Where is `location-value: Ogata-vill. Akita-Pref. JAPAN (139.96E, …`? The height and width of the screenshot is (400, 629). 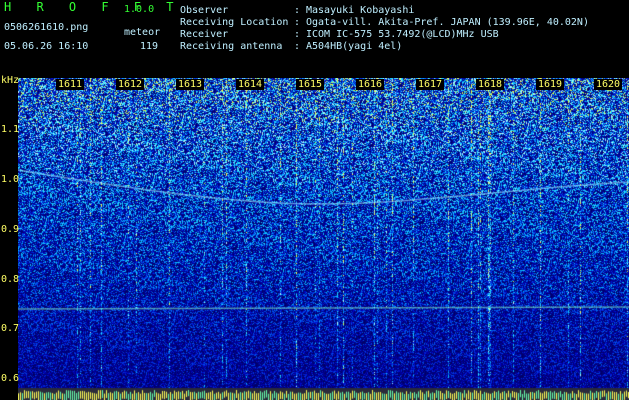 location-value: Ogata-vill. Akita-Pref. JAPAN (139.96E, … is located at coordinates (447, 22).